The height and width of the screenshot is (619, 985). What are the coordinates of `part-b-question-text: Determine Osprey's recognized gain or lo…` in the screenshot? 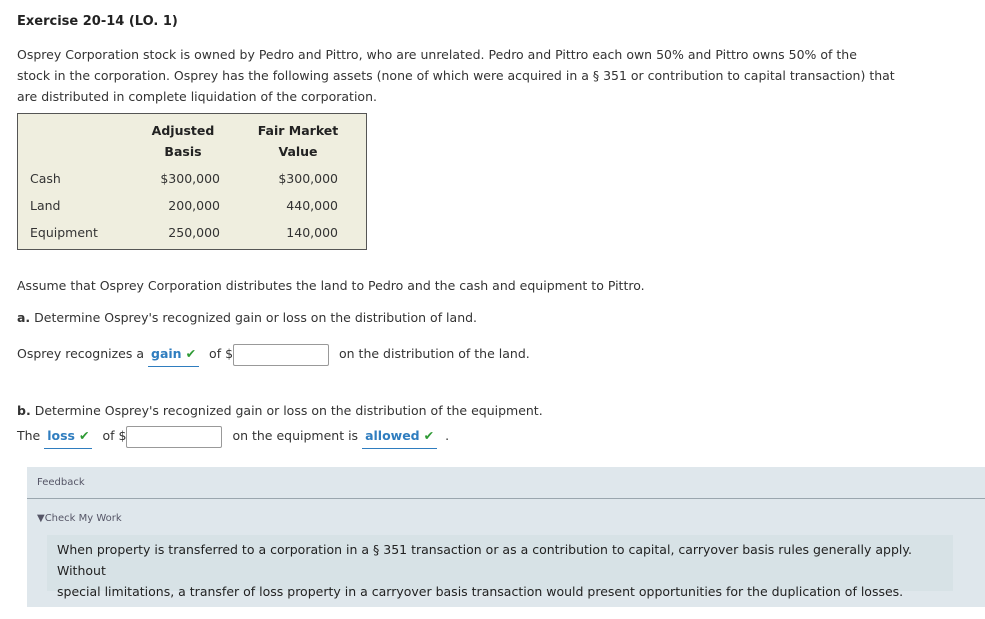 It's located at (288, 410).